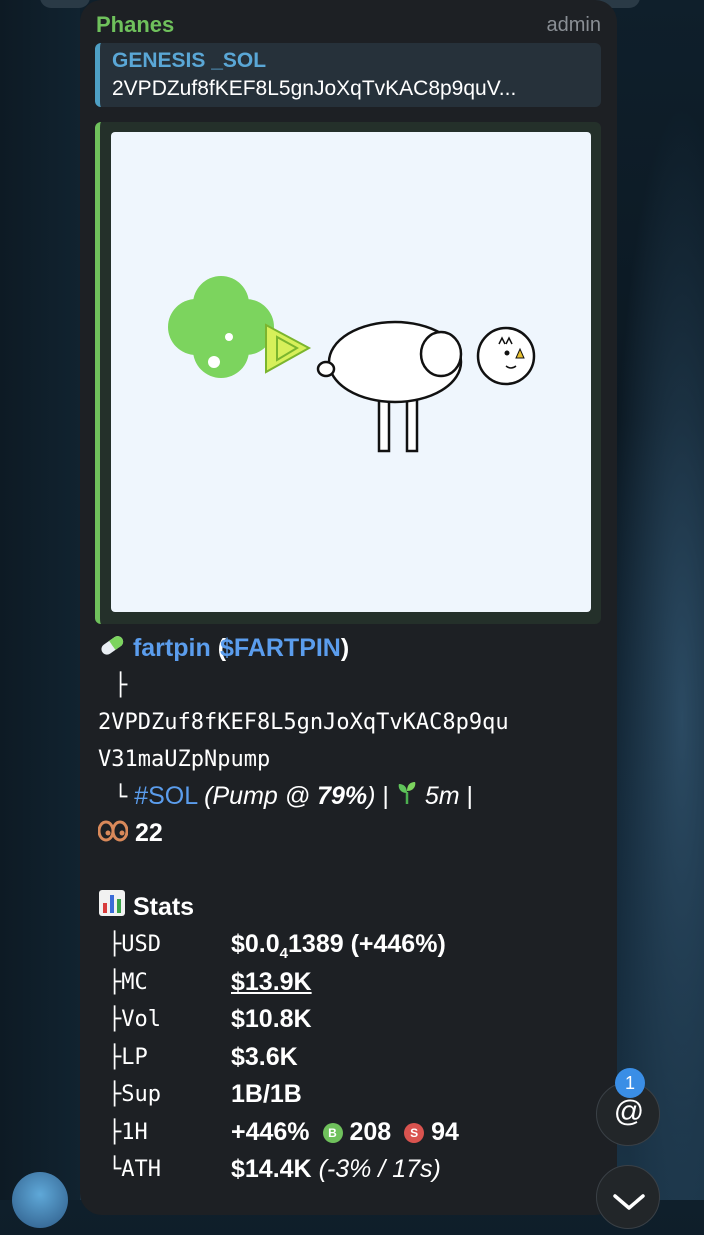 The height and width of the screenshot is (1235, 704). What do you see at coordinates (367, 944) in the screenshot?
I see `usd-price-rest: 1389 (+446%)` at bounding box center [367, 944].